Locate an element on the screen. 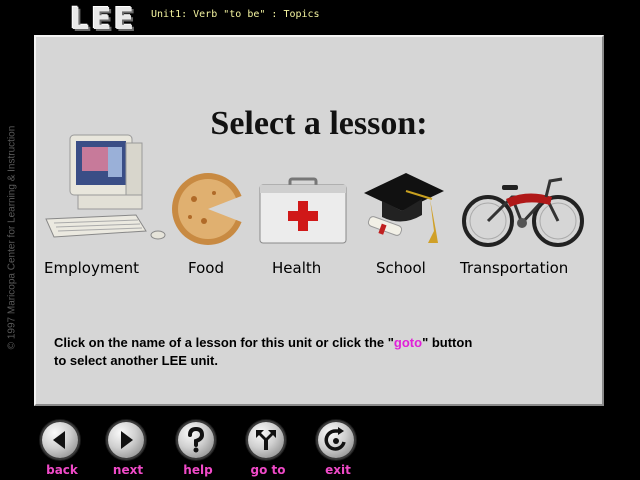 Image resolution: width=640 pixels, height=480 pixels. unit-title: Unit1: Verb "to be" : Topics is located at coordinates (235, 14).